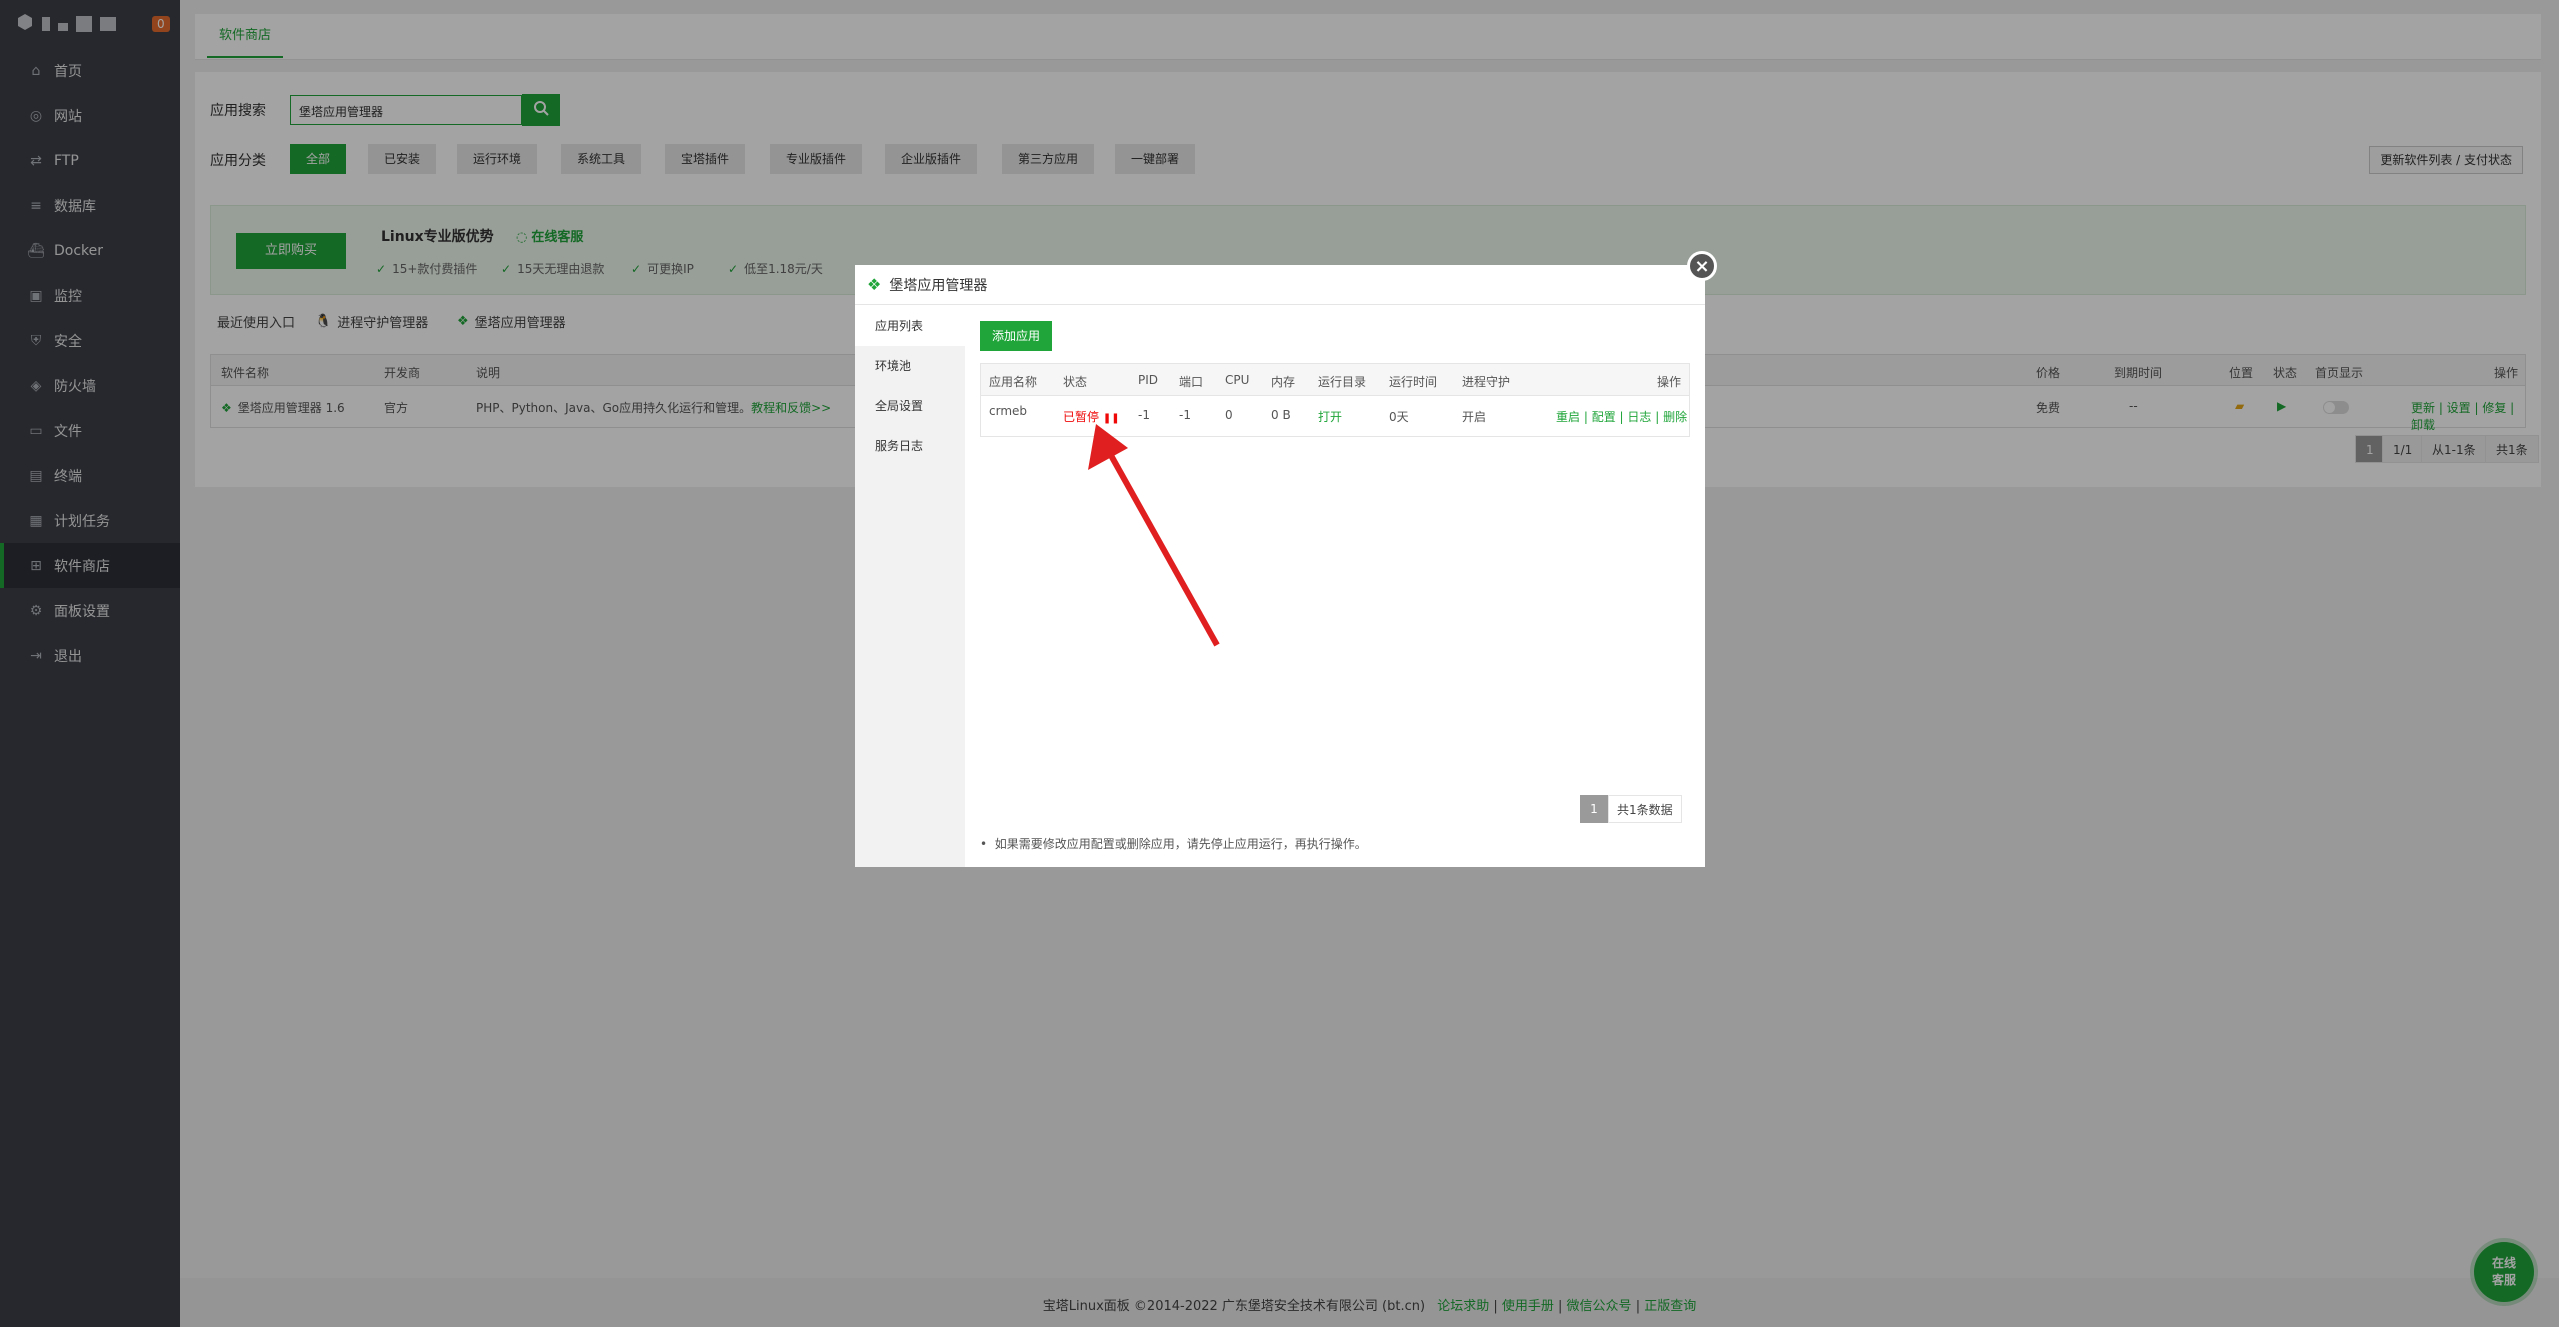  I want to click on arrow-head, so click(1108, 447).